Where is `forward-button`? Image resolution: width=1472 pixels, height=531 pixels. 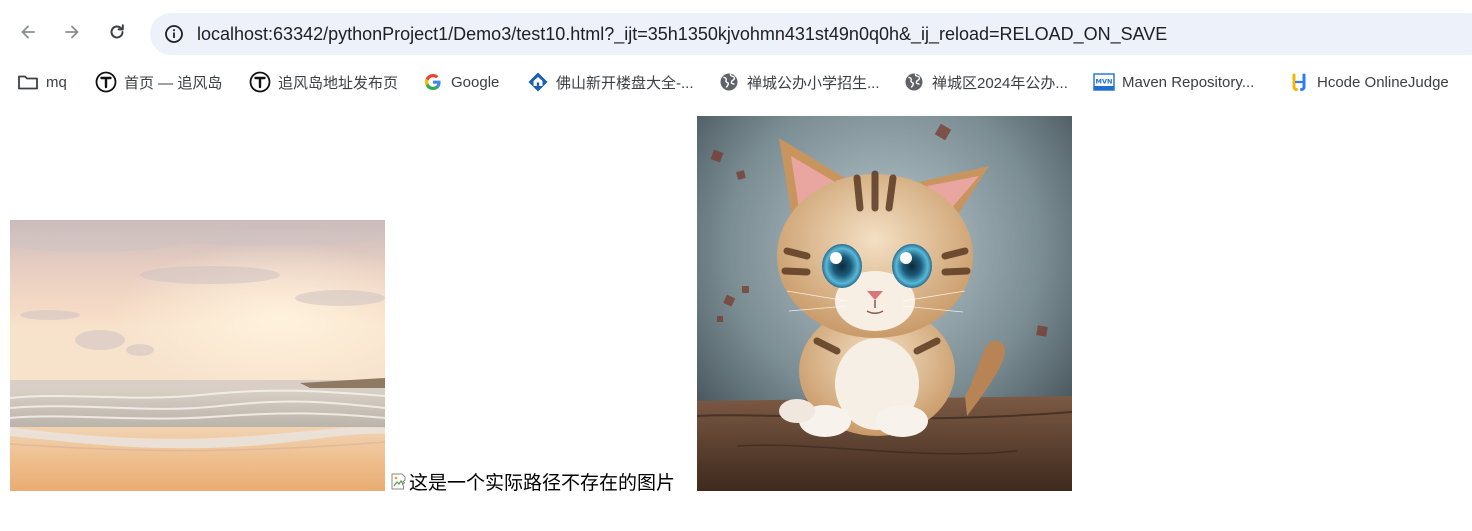 forward-button is located at coordinates (72, 32).